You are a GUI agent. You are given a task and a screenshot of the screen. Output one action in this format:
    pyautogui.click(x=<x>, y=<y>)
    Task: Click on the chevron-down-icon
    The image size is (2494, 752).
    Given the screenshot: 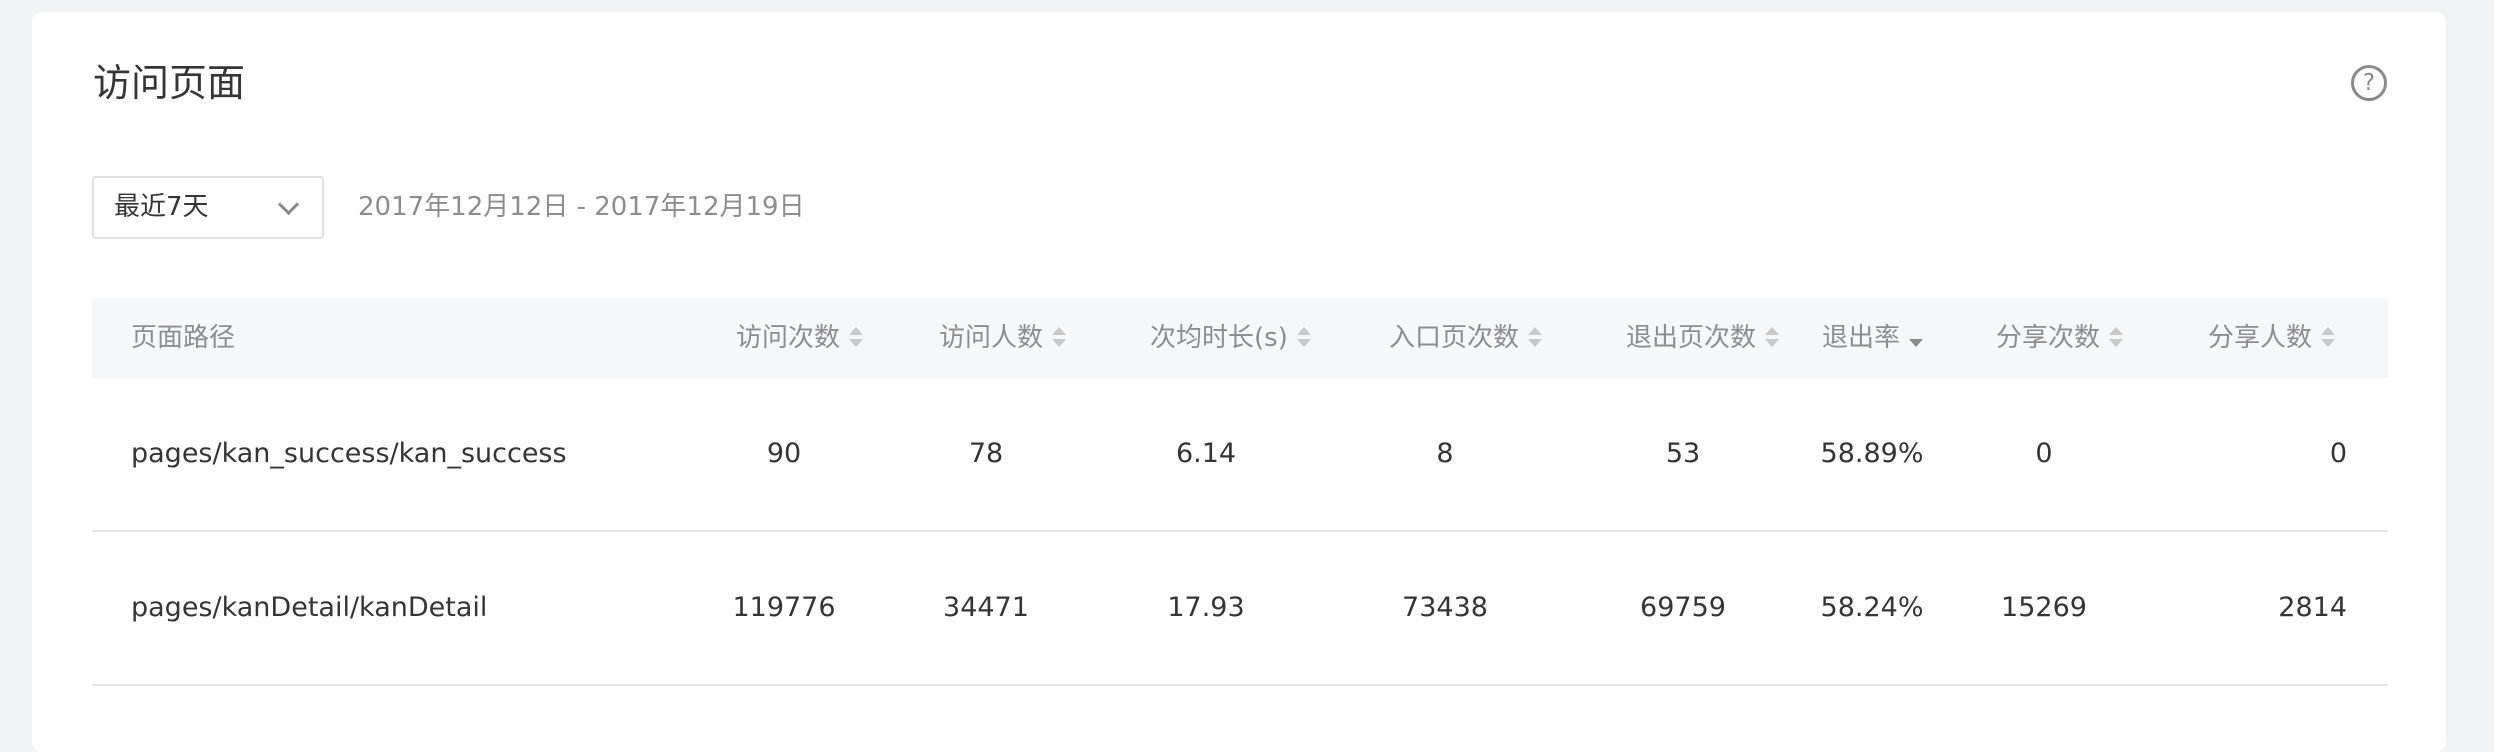 What is the action you would take?
    pyautogui.click(x=288, y=204)
    